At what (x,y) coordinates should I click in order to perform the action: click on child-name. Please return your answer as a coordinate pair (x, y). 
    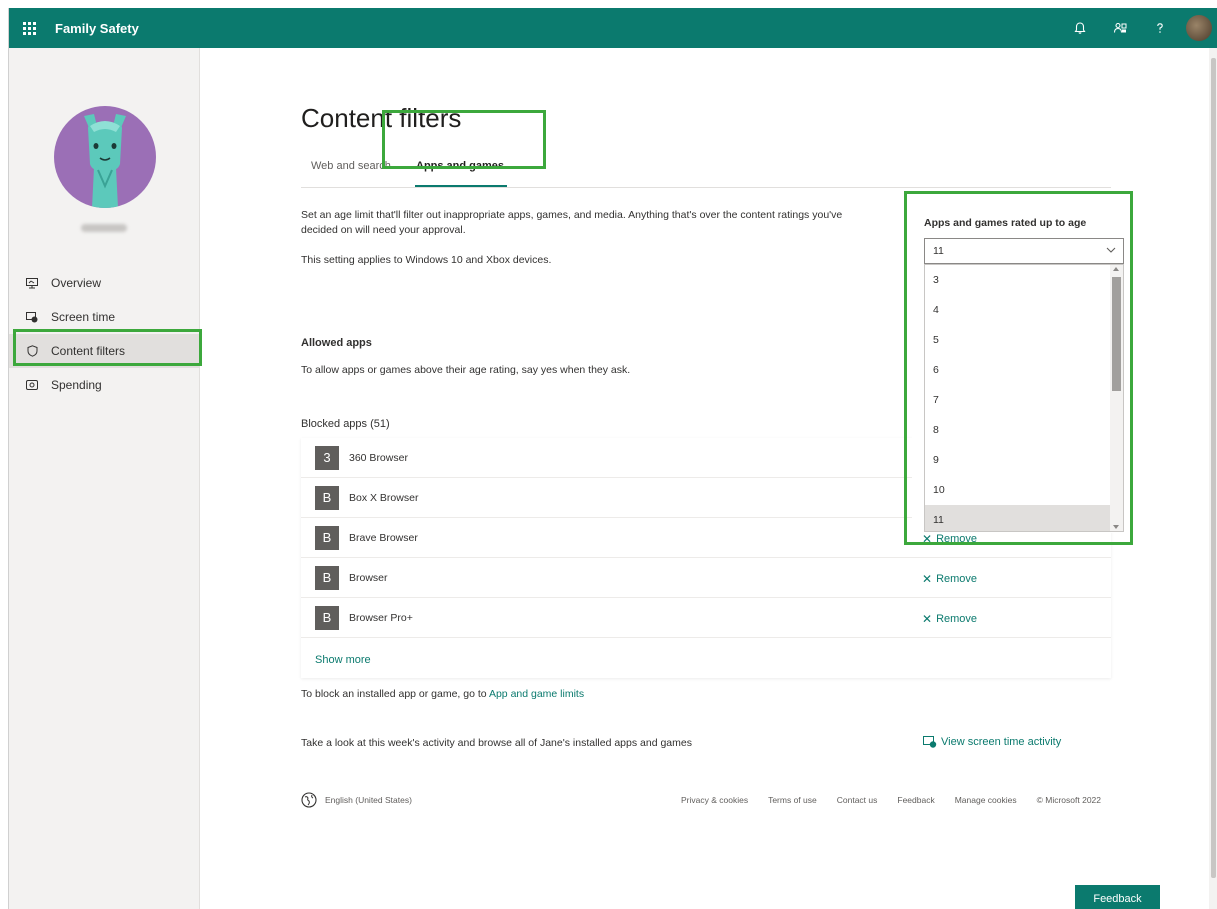
    Looking at the image, I should click on (104, 228).